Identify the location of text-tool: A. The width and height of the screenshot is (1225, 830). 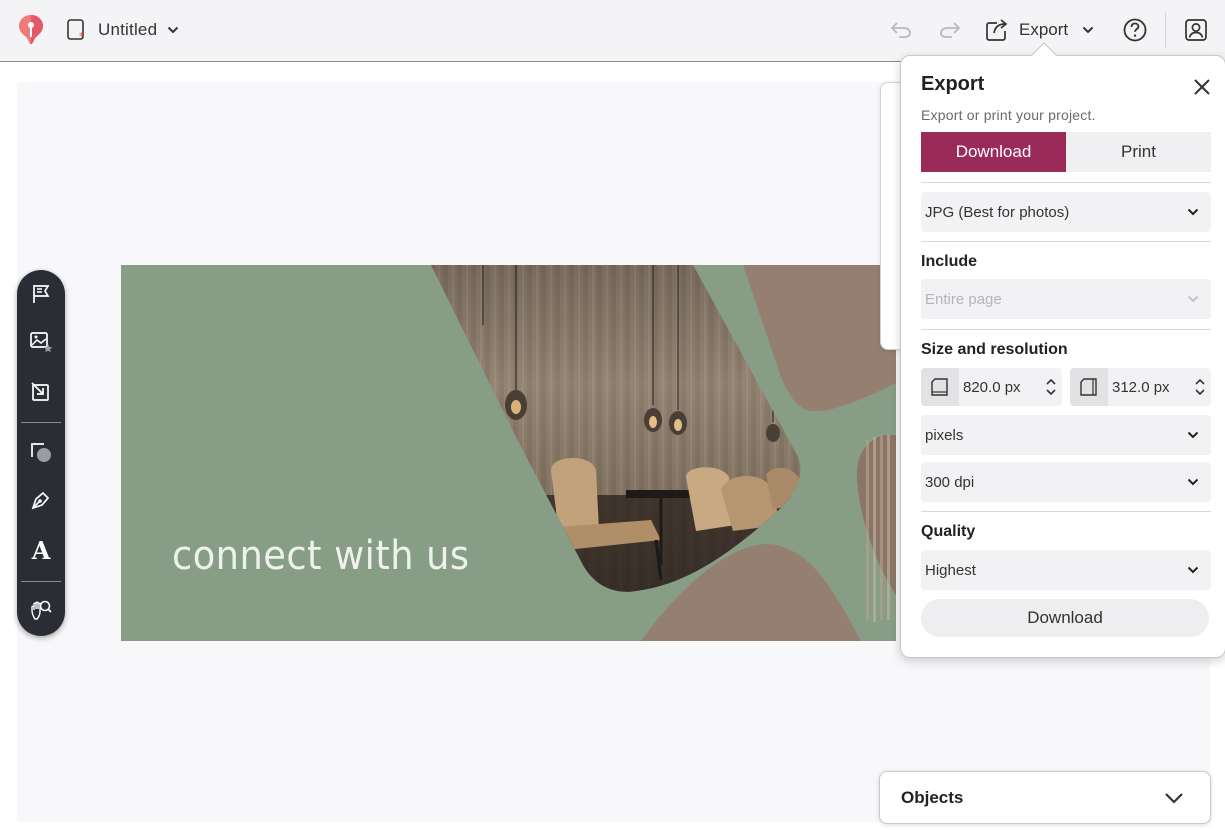
(41, 550).